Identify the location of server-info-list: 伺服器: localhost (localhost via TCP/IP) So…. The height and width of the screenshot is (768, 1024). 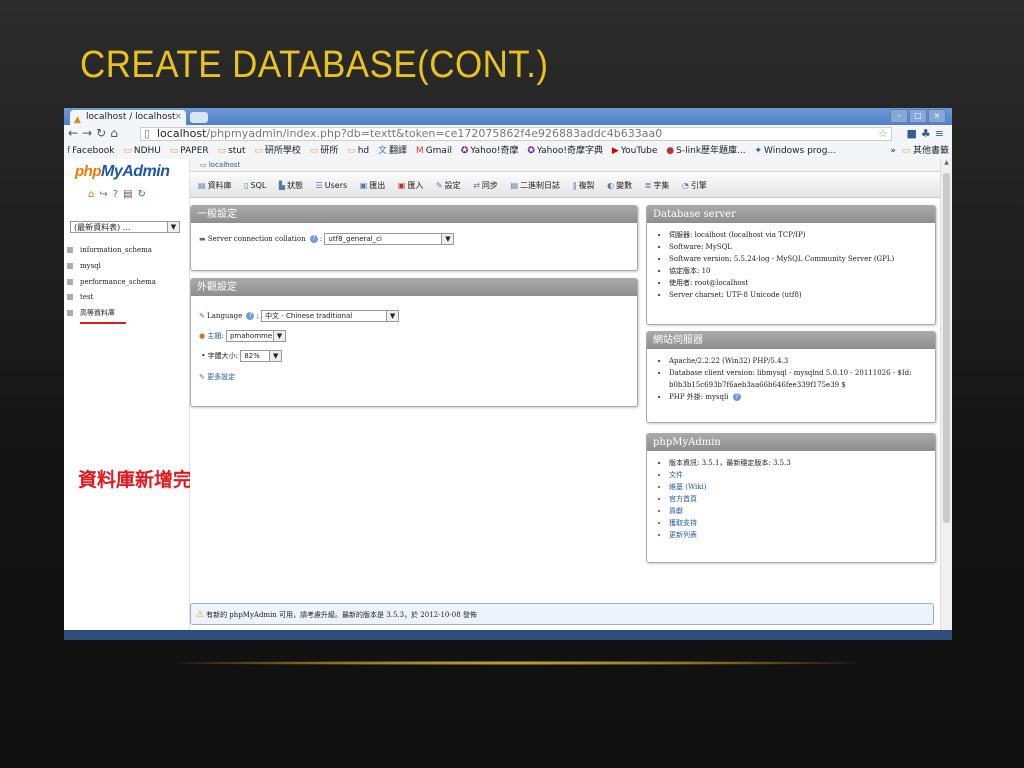
(790, 265).